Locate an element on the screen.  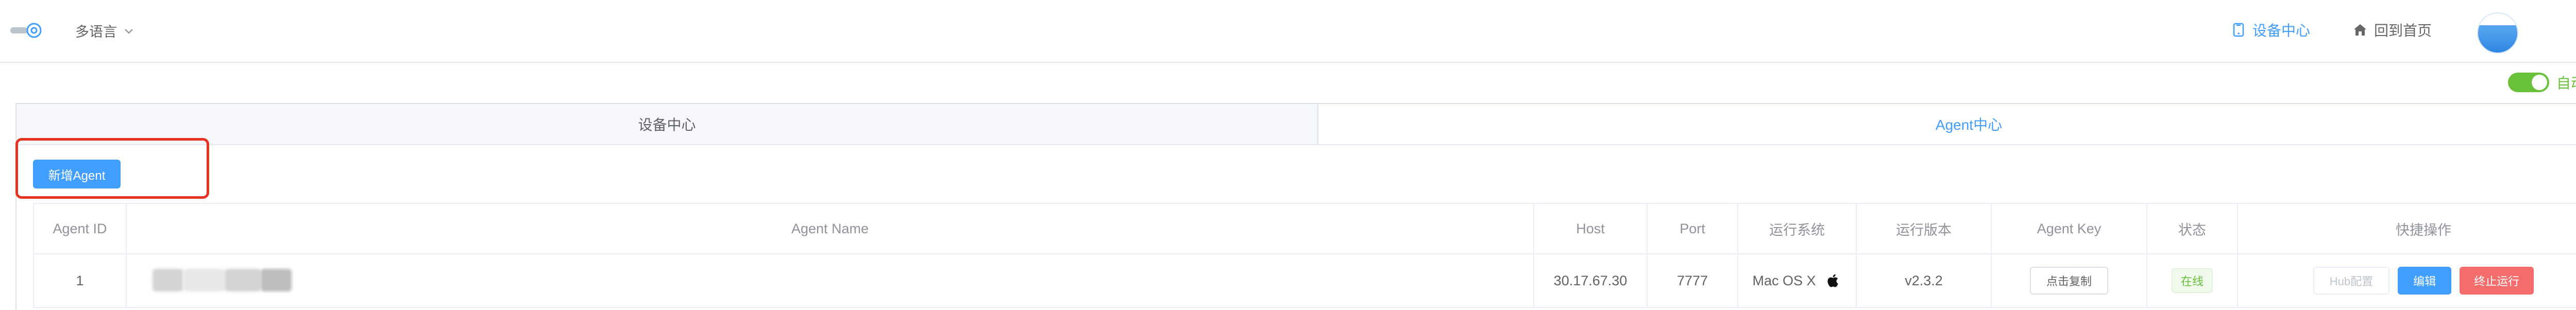
home-icon is located at coordinates (2360, 30).